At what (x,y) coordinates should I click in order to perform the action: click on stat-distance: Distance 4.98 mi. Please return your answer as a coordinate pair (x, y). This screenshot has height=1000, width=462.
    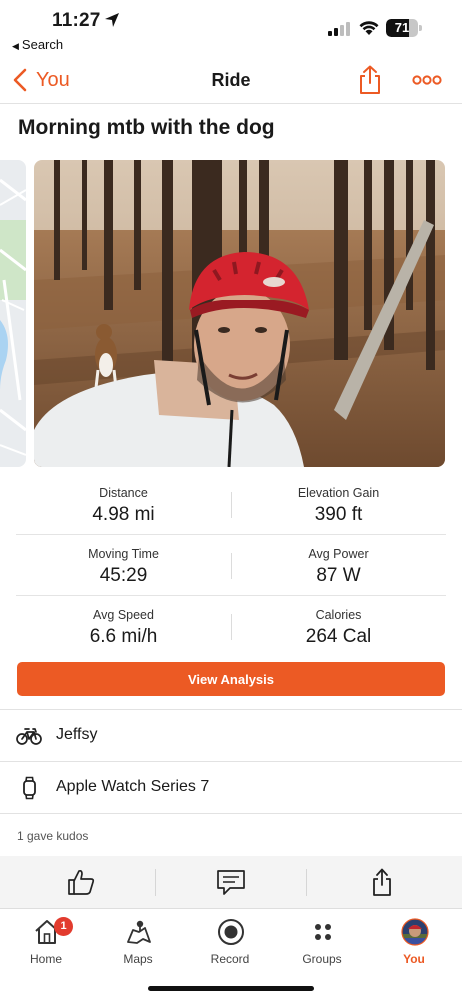
    Looking at the image, I should click on (123, 504).